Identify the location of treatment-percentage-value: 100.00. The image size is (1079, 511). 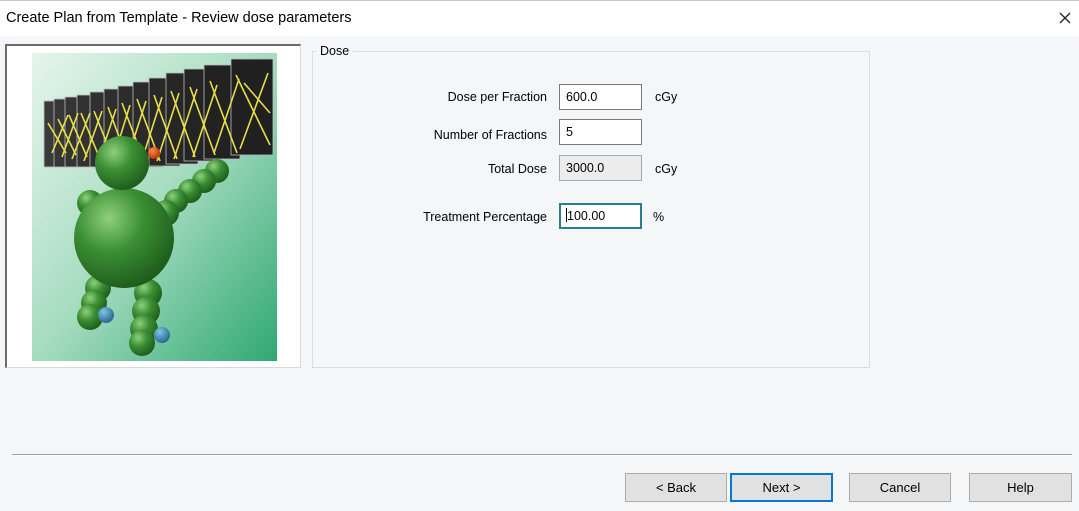
(586, 216).